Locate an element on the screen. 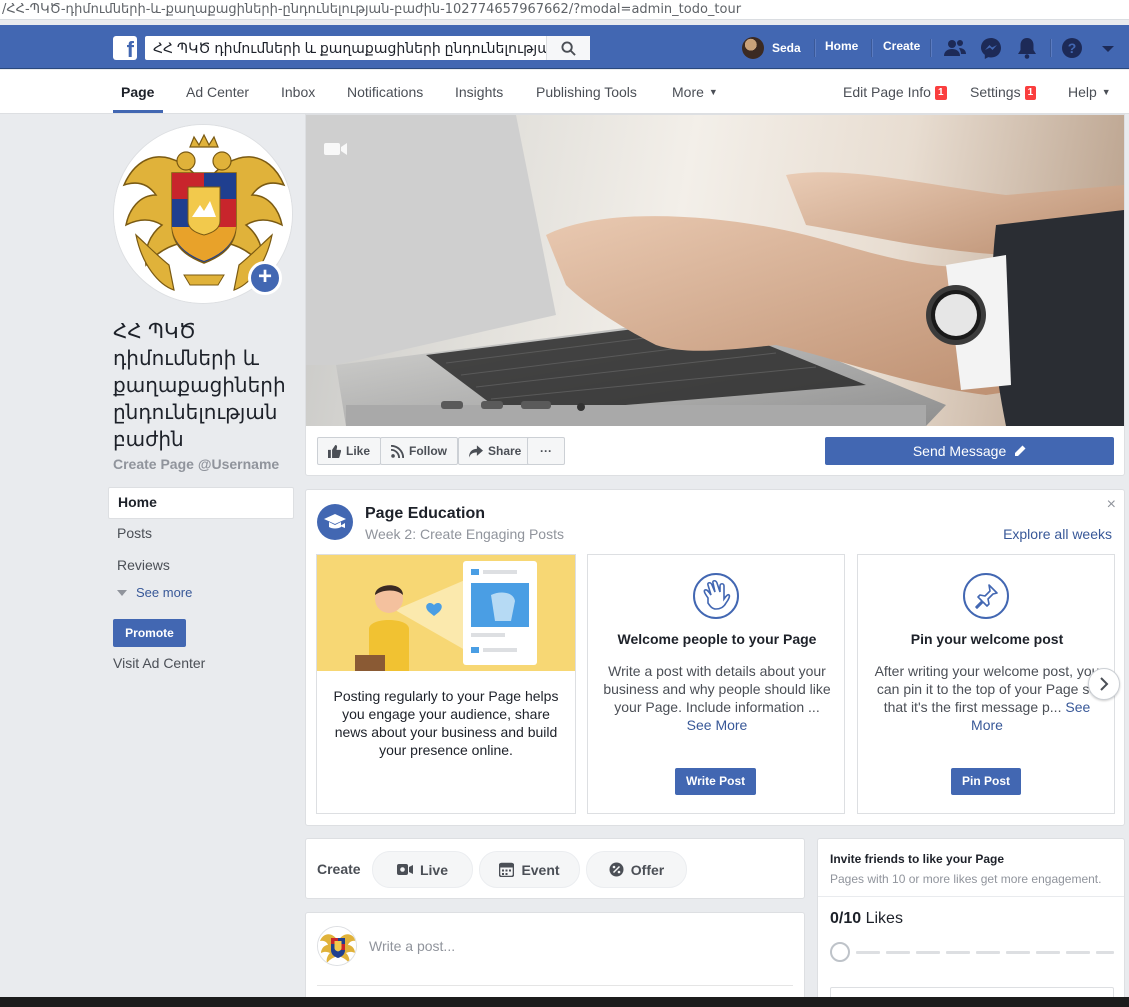 The image size is (1129, 1007). visit-ad-center-link: Visit Ad Center is located at coordinates (159, 663).